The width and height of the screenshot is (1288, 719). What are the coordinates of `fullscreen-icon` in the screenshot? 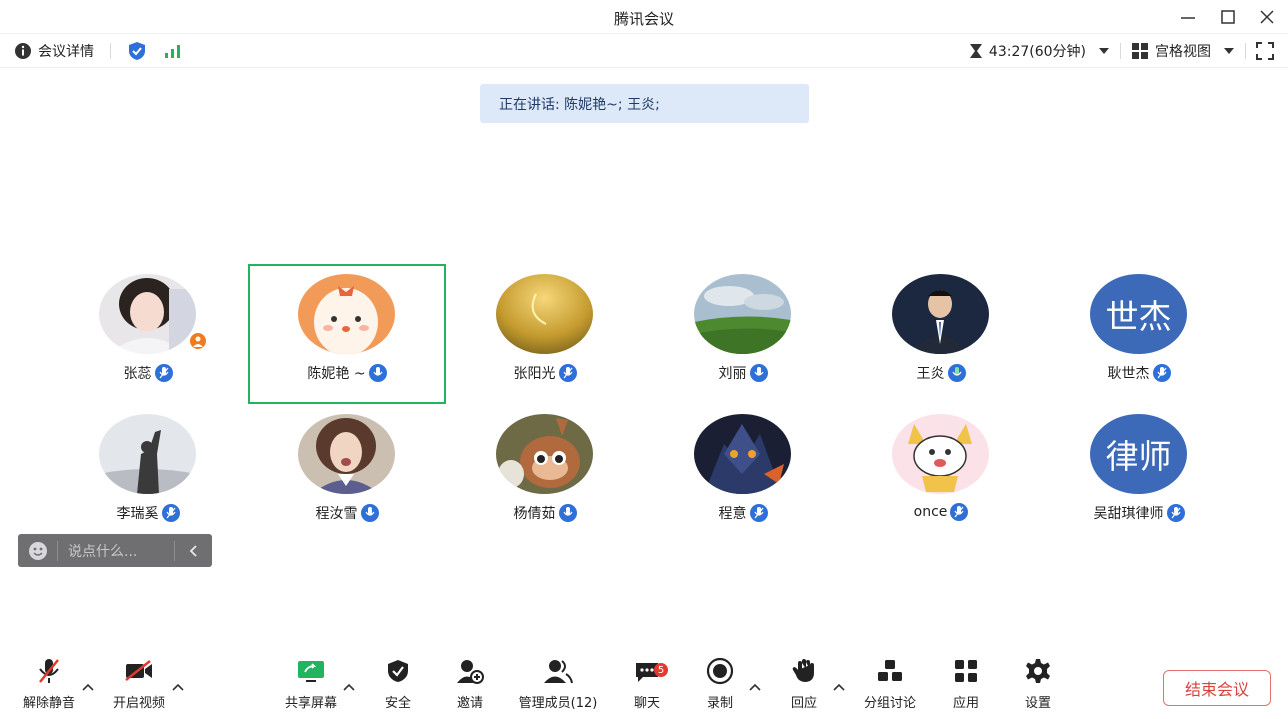 It's located at (1265, 51).